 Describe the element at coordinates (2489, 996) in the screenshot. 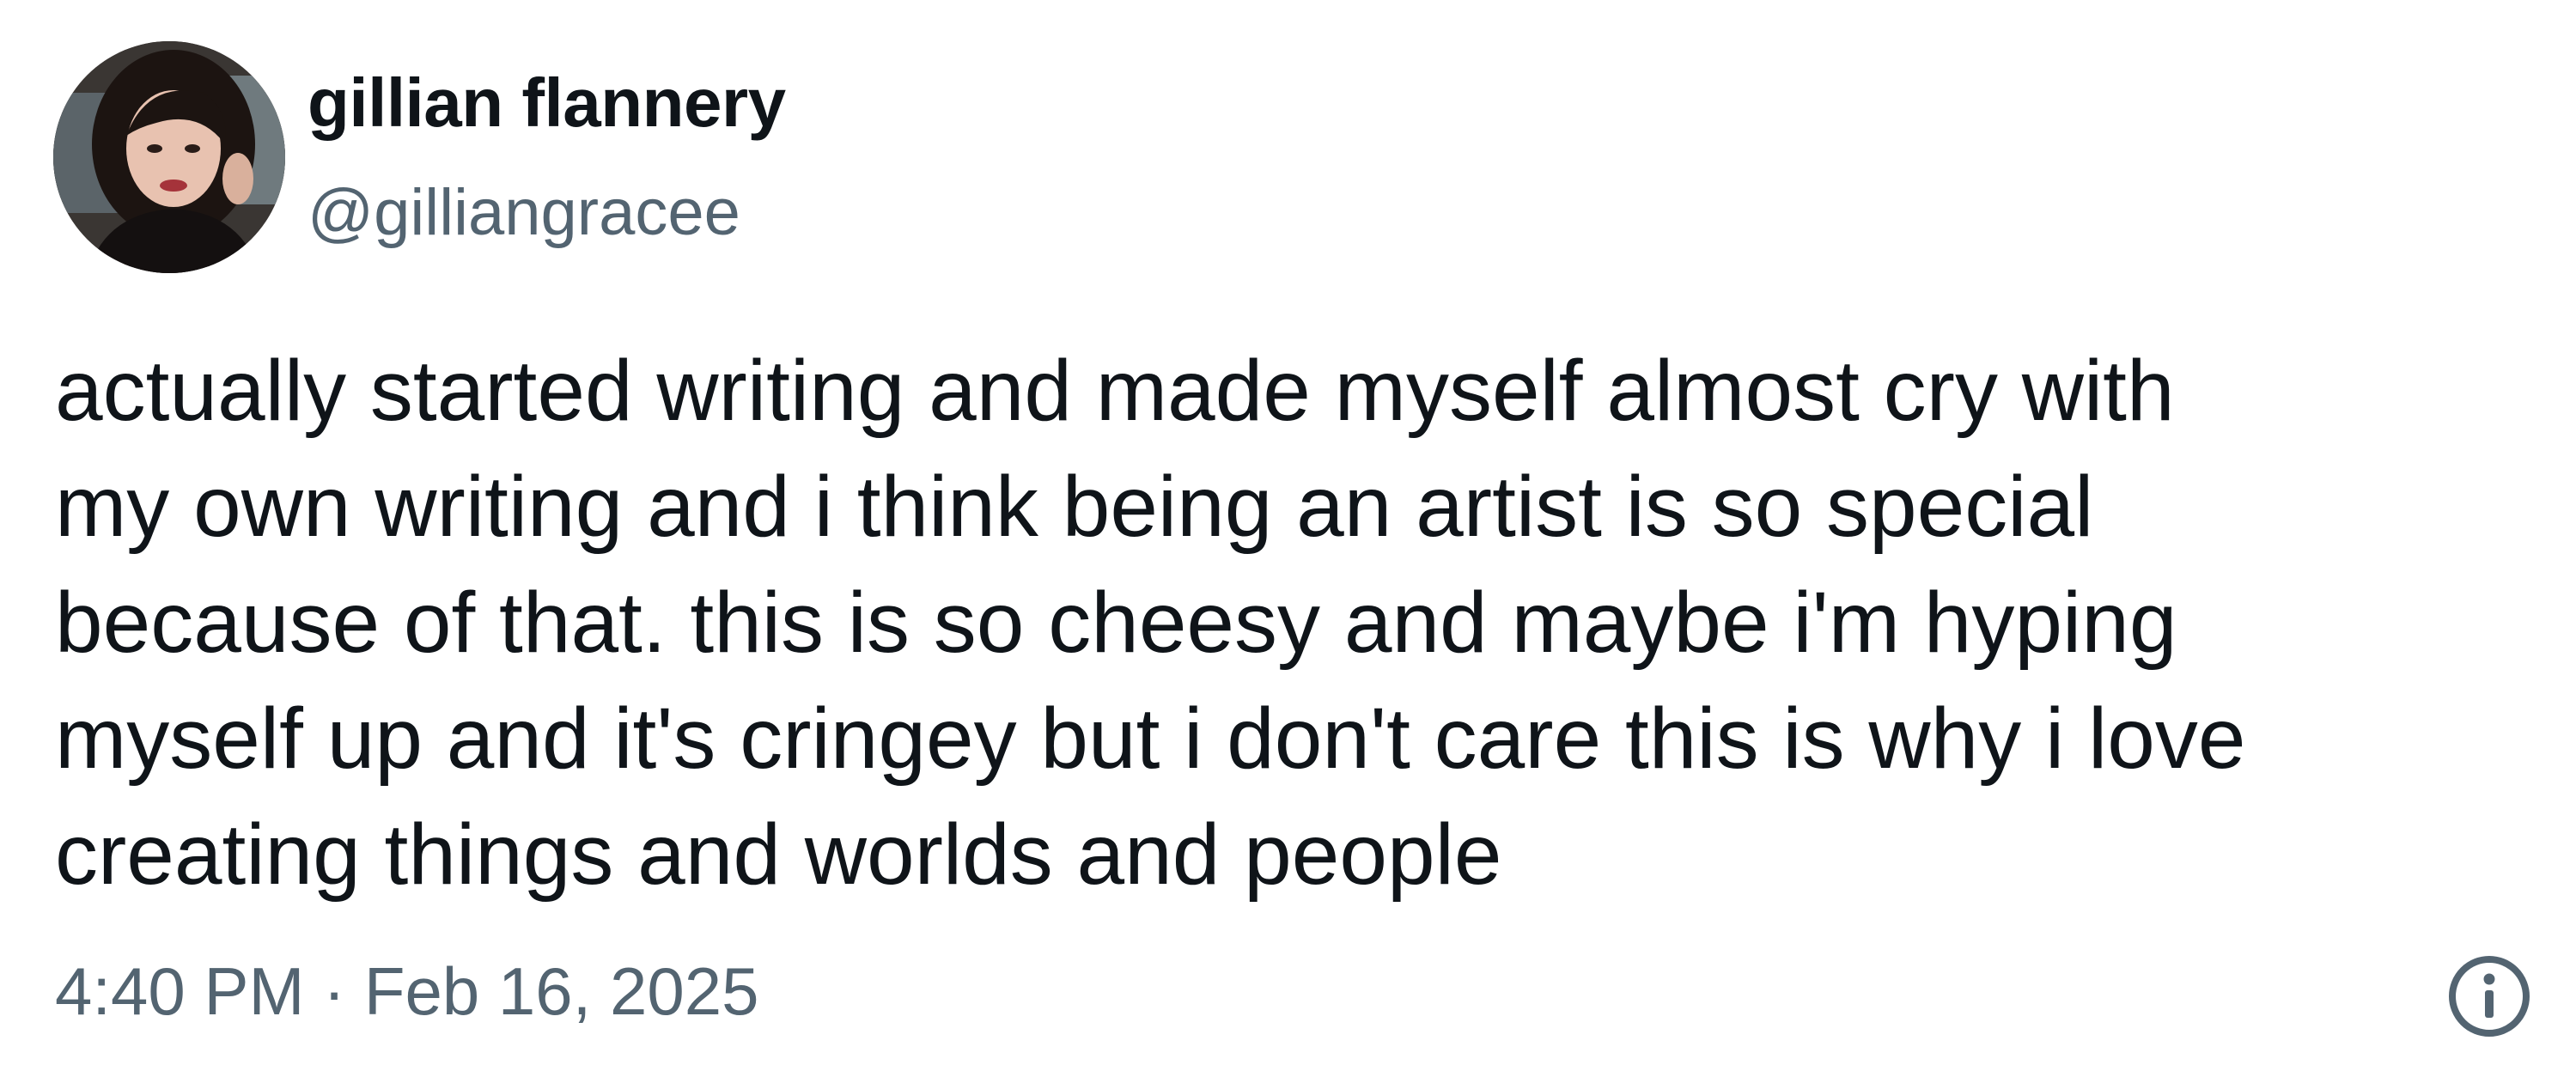

I see `info-circle-icon` at that location.